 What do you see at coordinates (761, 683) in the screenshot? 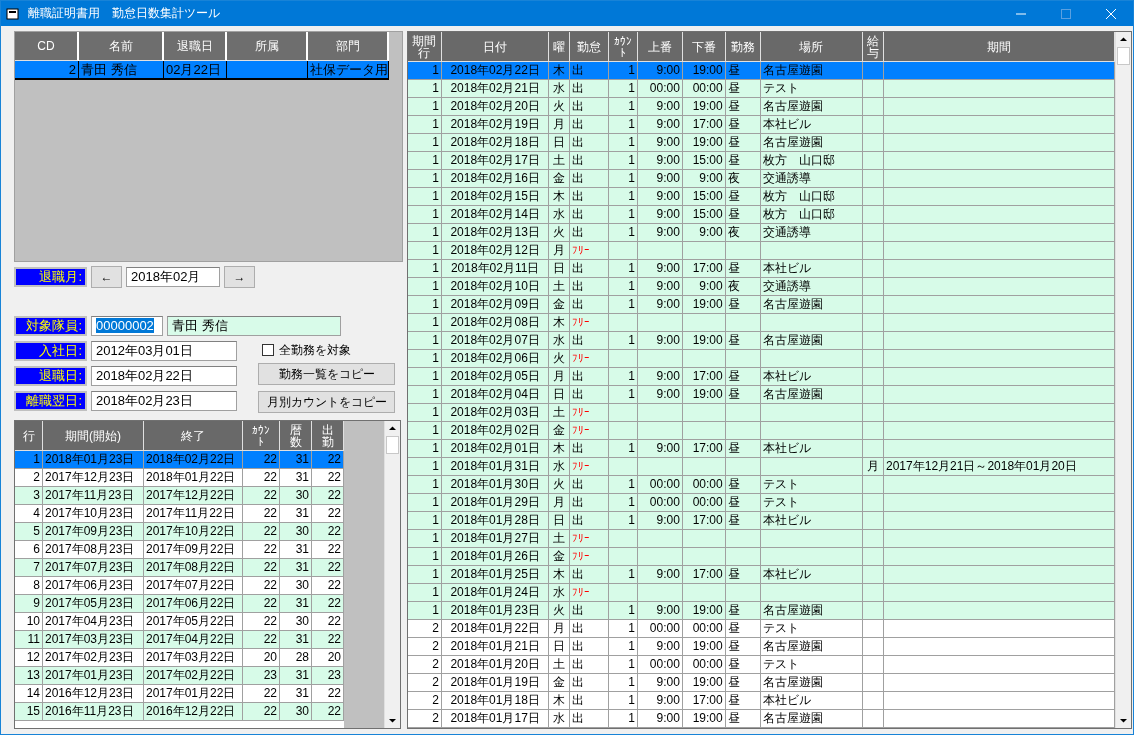
I see `table-row: 2 2018年01月19日 金 出 1 9:00 19:00 昼 名古屋遊園` at bounding box center [761, 683].